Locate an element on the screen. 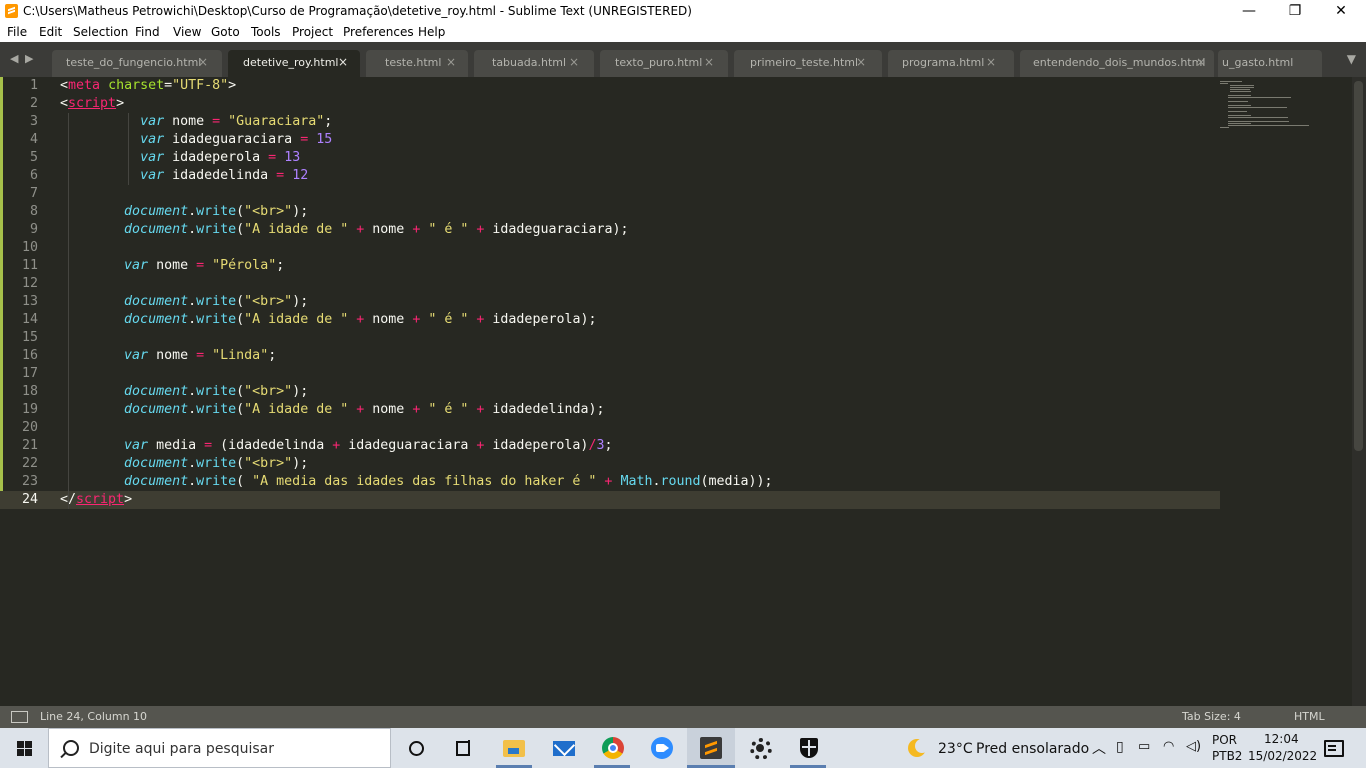  minimap is located at coordinates (1280, 107).